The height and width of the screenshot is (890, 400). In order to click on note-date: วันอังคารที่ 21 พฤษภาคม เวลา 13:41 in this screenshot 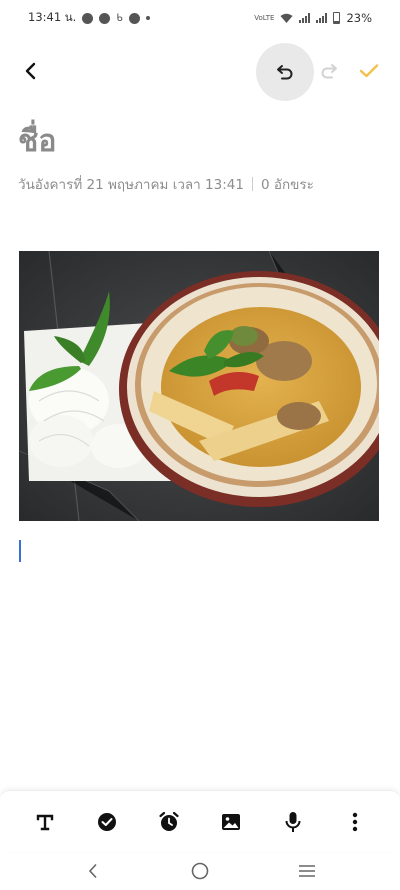, I will do `click(131, 185)`.